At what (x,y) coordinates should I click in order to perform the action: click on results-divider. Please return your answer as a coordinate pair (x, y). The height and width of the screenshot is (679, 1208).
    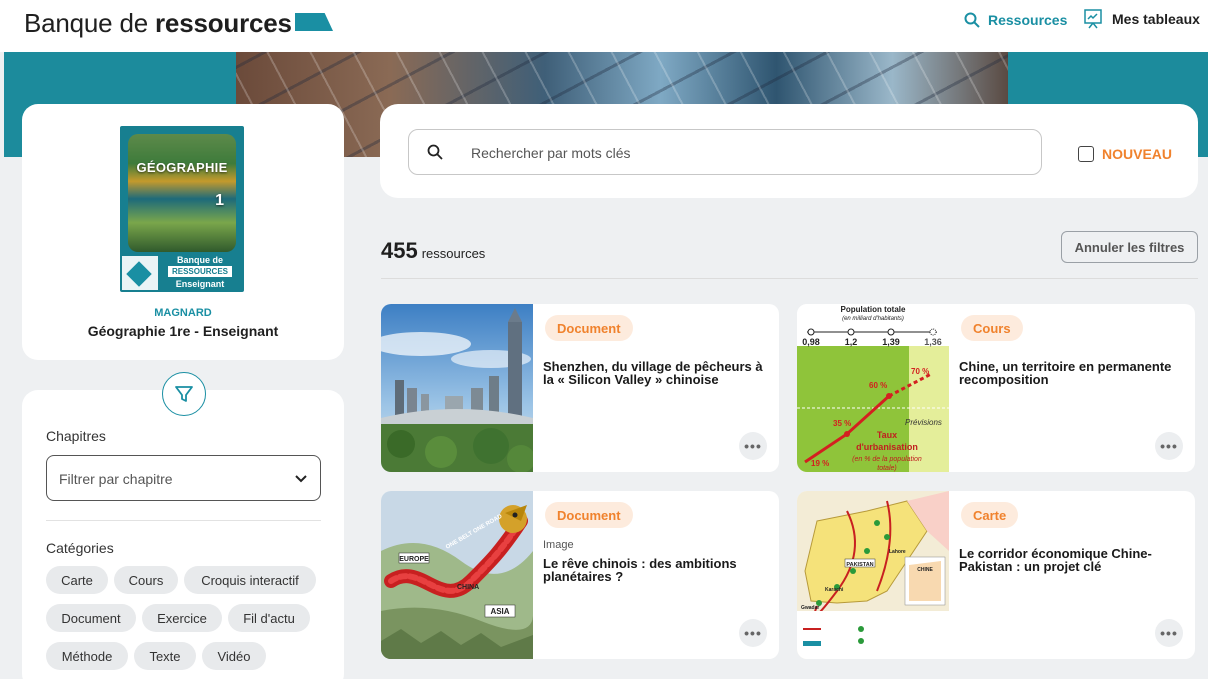
    Looking at the image, I should click on (789, 278).